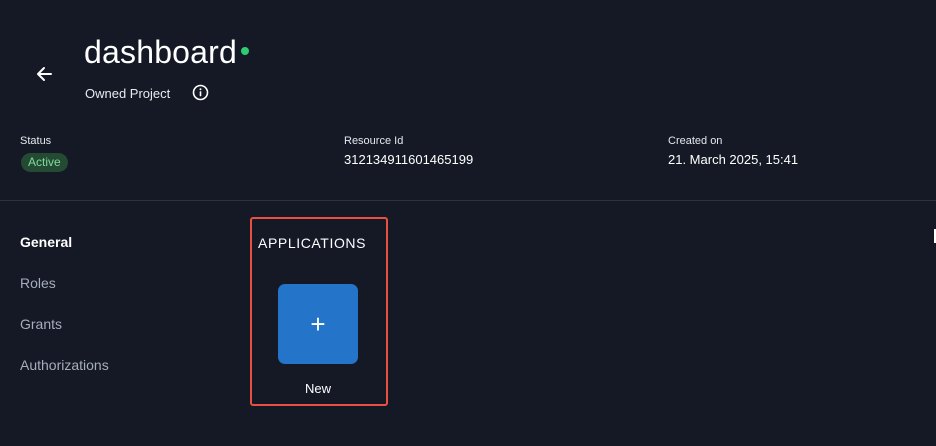  What do you see at coordinates (200, 92) in the screenshot?
I see `info-icon` at bounding box center [200, 92].